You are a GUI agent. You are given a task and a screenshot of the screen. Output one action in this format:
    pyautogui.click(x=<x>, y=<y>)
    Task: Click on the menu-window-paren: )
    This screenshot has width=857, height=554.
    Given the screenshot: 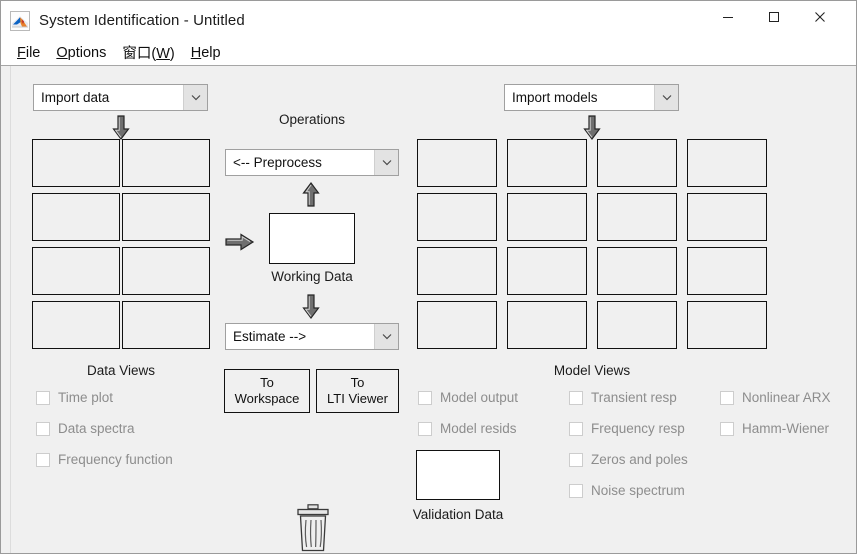 What is the action you would take?
    pyautogui.click(x=172, y=54)
    